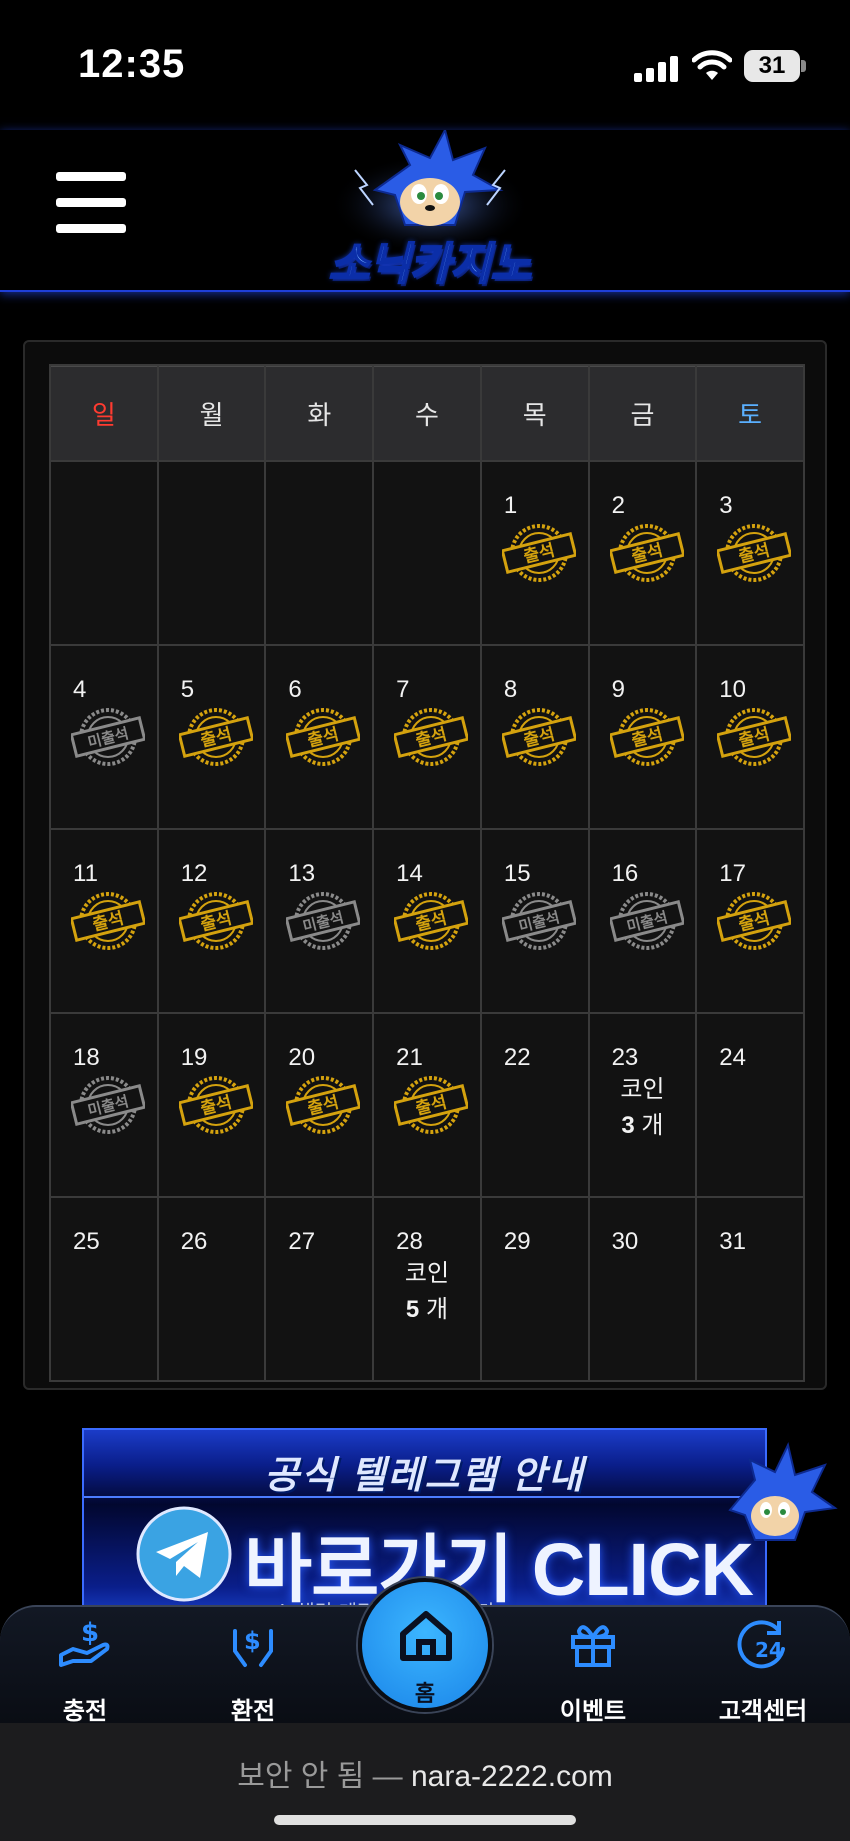  What do you see at coordinates (427, 737) in the screenshot?
I see `calendar-day-7: 7 출석` at bounding box center [427, 737].